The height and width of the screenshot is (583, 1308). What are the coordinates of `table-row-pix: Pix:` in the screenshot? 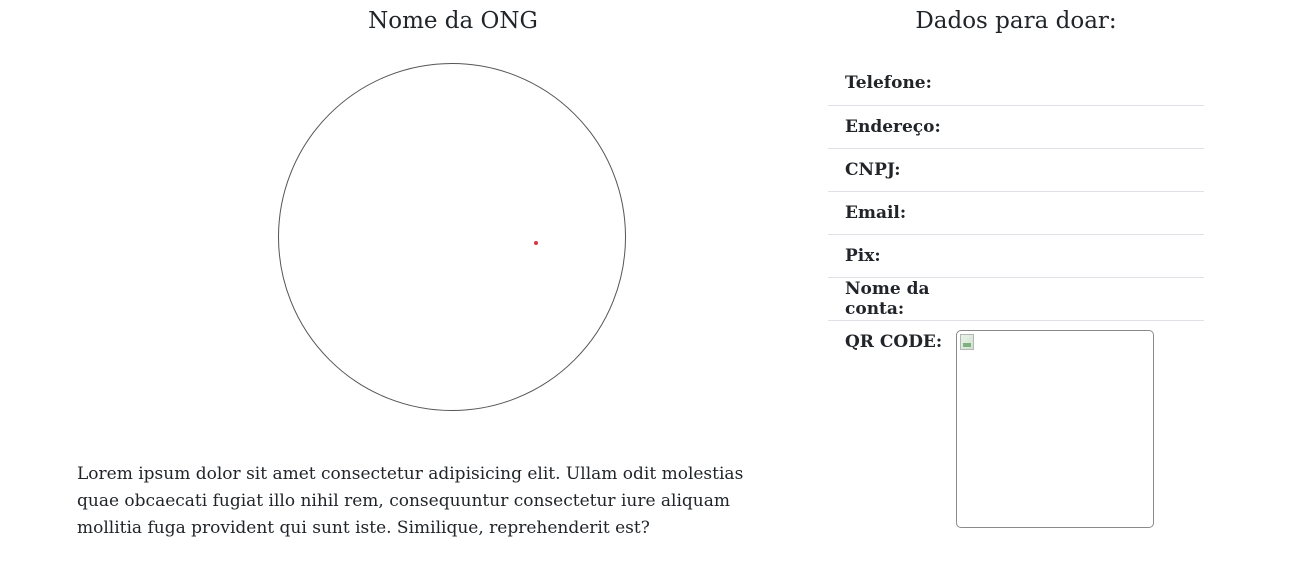 It's located at (1016, 256).